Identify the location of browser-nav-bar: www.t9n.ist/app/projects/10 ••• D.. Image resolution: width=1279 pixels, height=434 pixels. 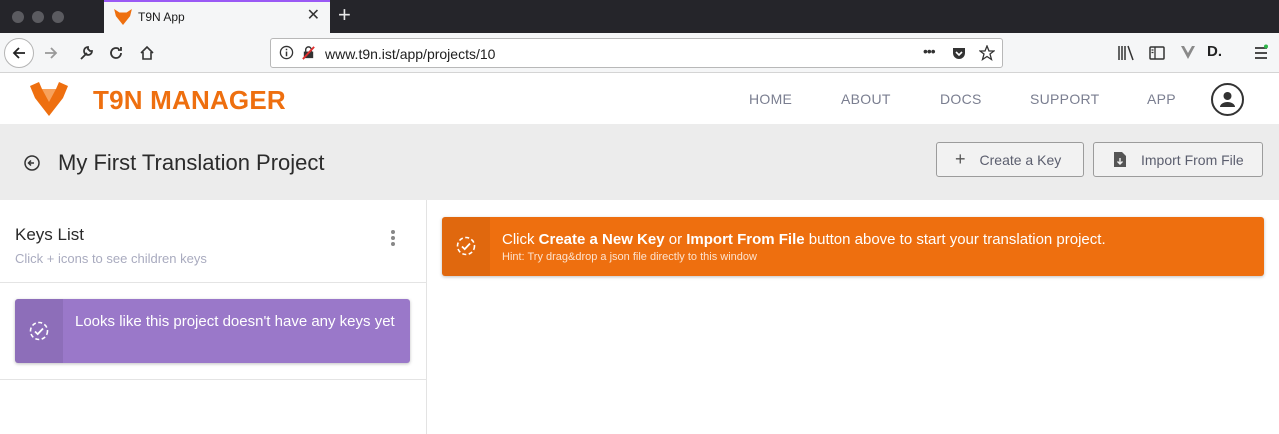
(639, 53).